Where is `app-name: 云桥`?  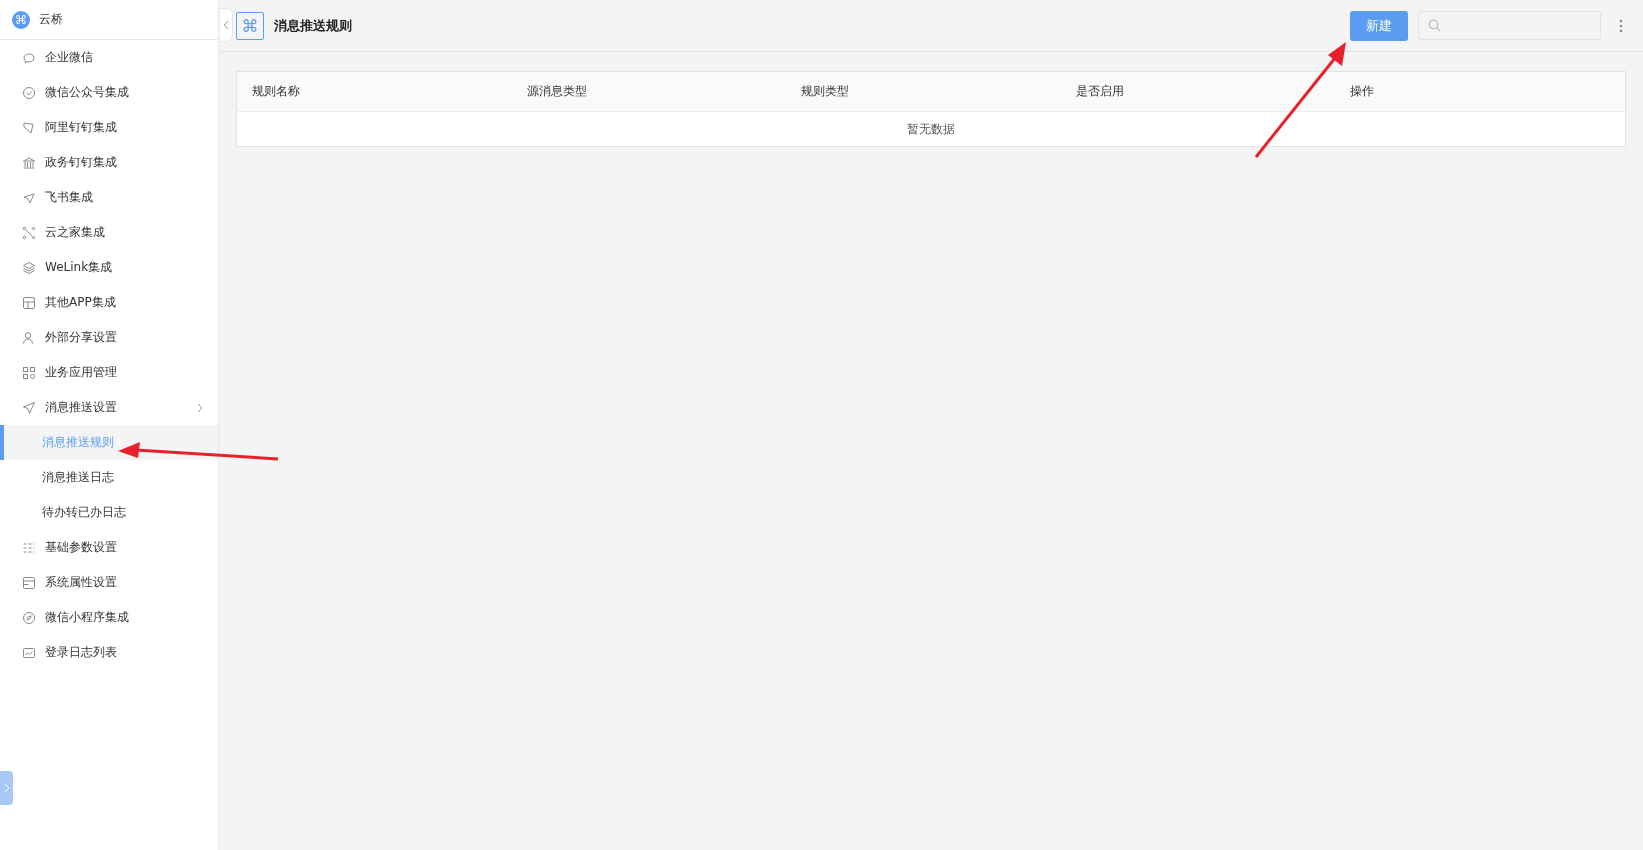
app-name: 云桥 is located at coordinates (51, 19).